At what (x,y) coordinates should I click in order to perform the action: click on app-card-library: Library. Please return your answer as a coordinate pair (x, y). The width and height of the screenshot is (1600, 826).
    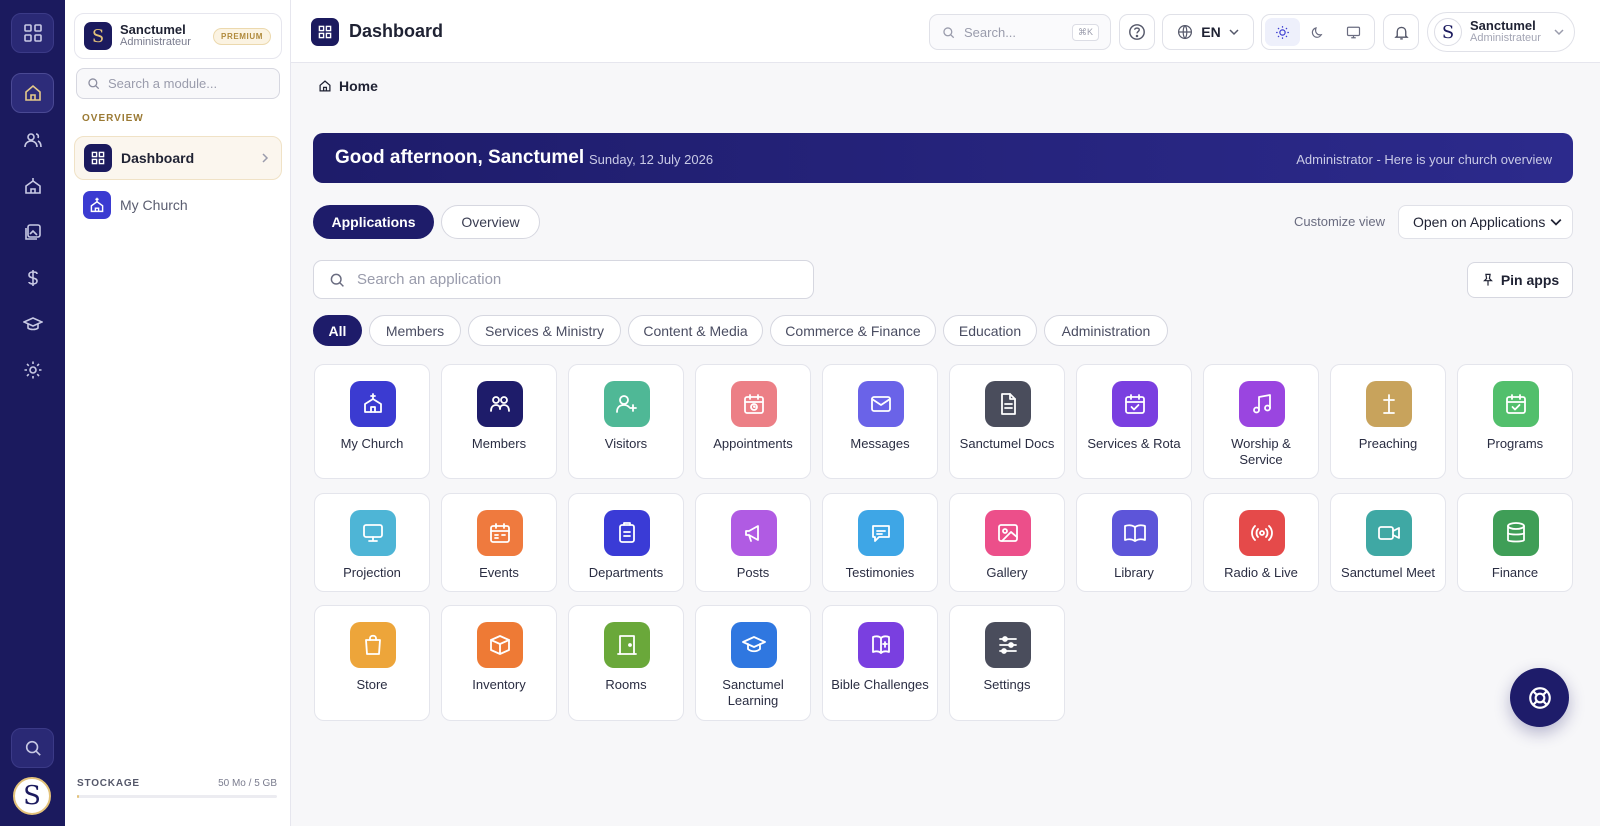
    Looking at the image, I should click on (1134, 542).